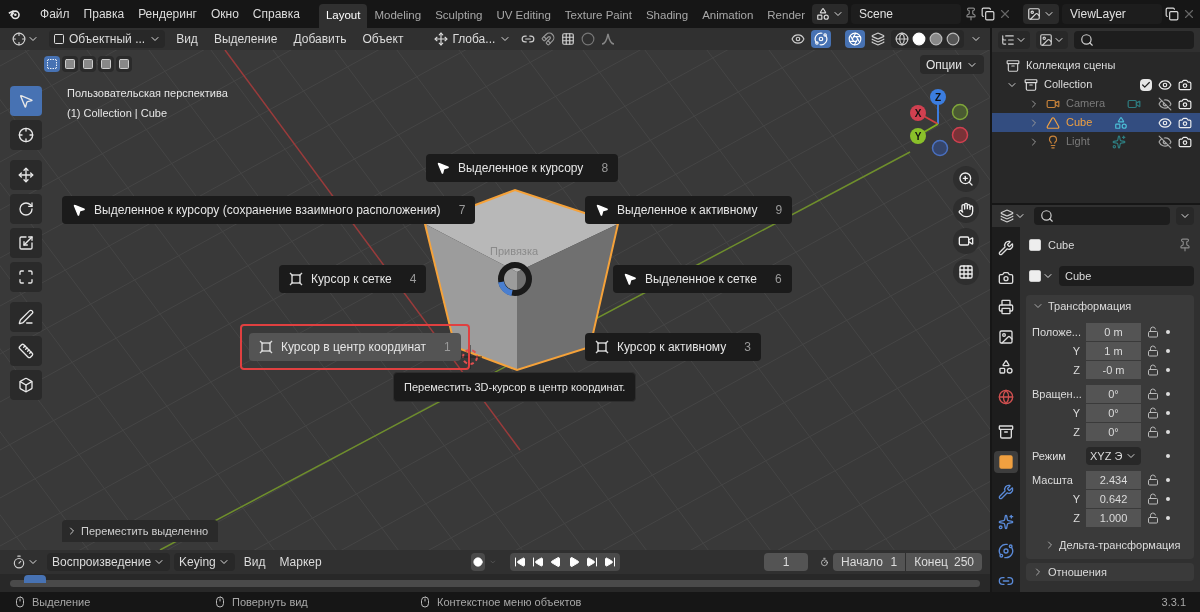  What do you see at coordinates (944, 562) in the screenshot?
I see `end-frame-field: Конец 250` at bounding box center [944, 562].